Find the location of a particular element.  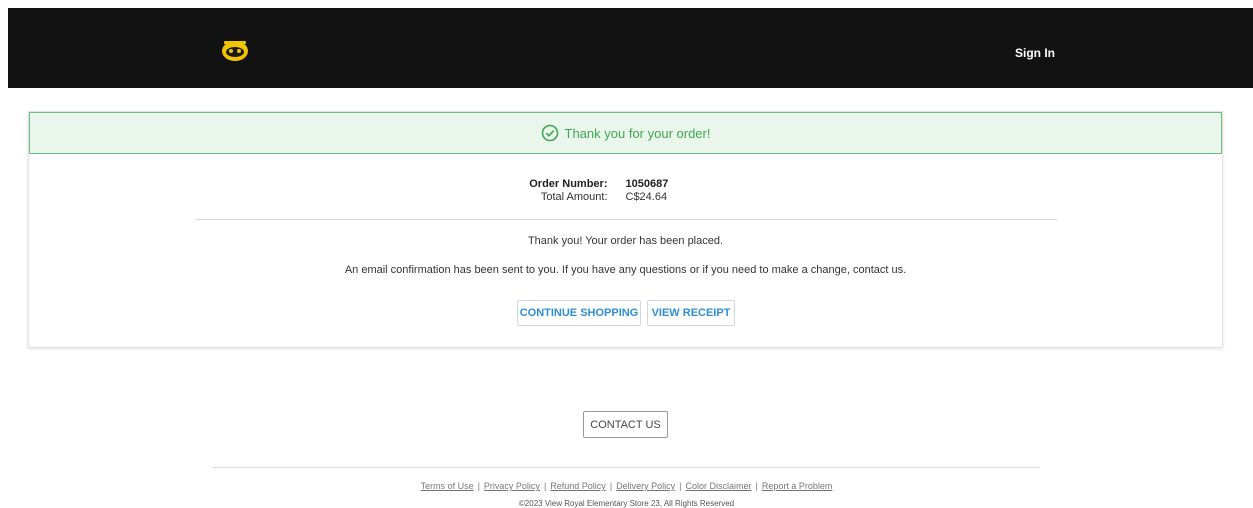

order-placed-message: Thank you! Your order has been placed. is located at coordinates (625, 241).